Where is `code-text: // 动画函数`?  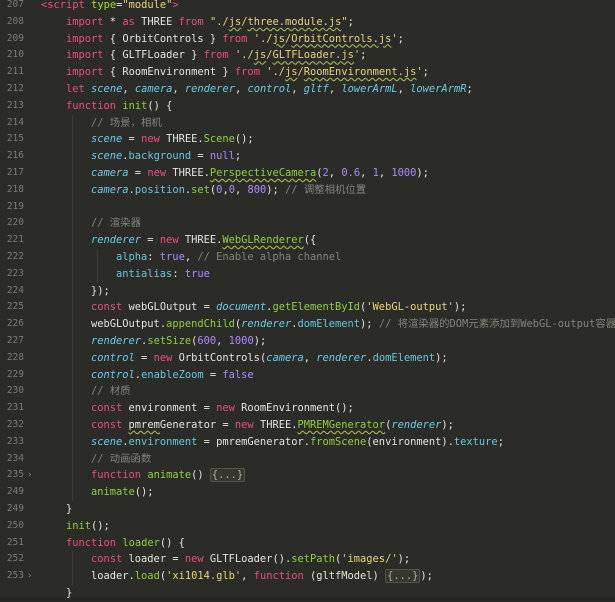 code-text: // 动画函数 is located at coordinates (121, 459).